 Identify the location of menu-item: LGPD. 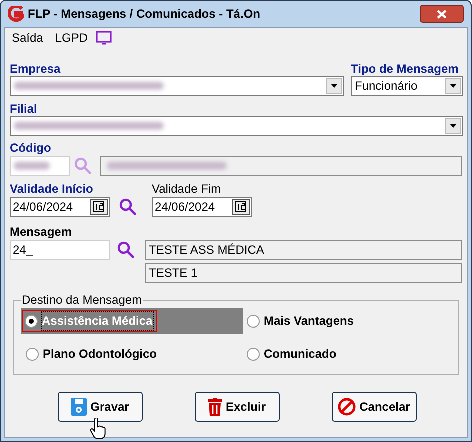
(71, 38).